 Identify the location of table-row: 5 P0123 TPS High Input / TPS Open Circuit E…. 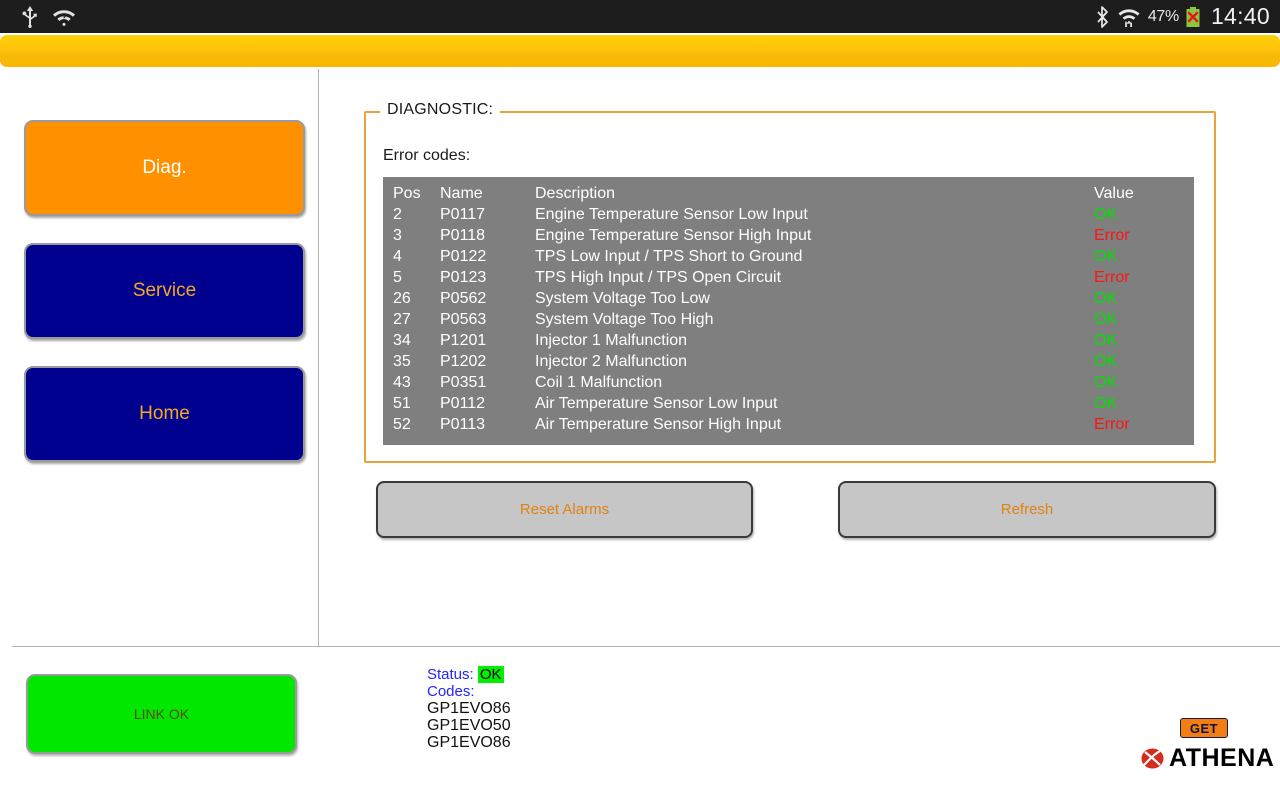
(788, 277).